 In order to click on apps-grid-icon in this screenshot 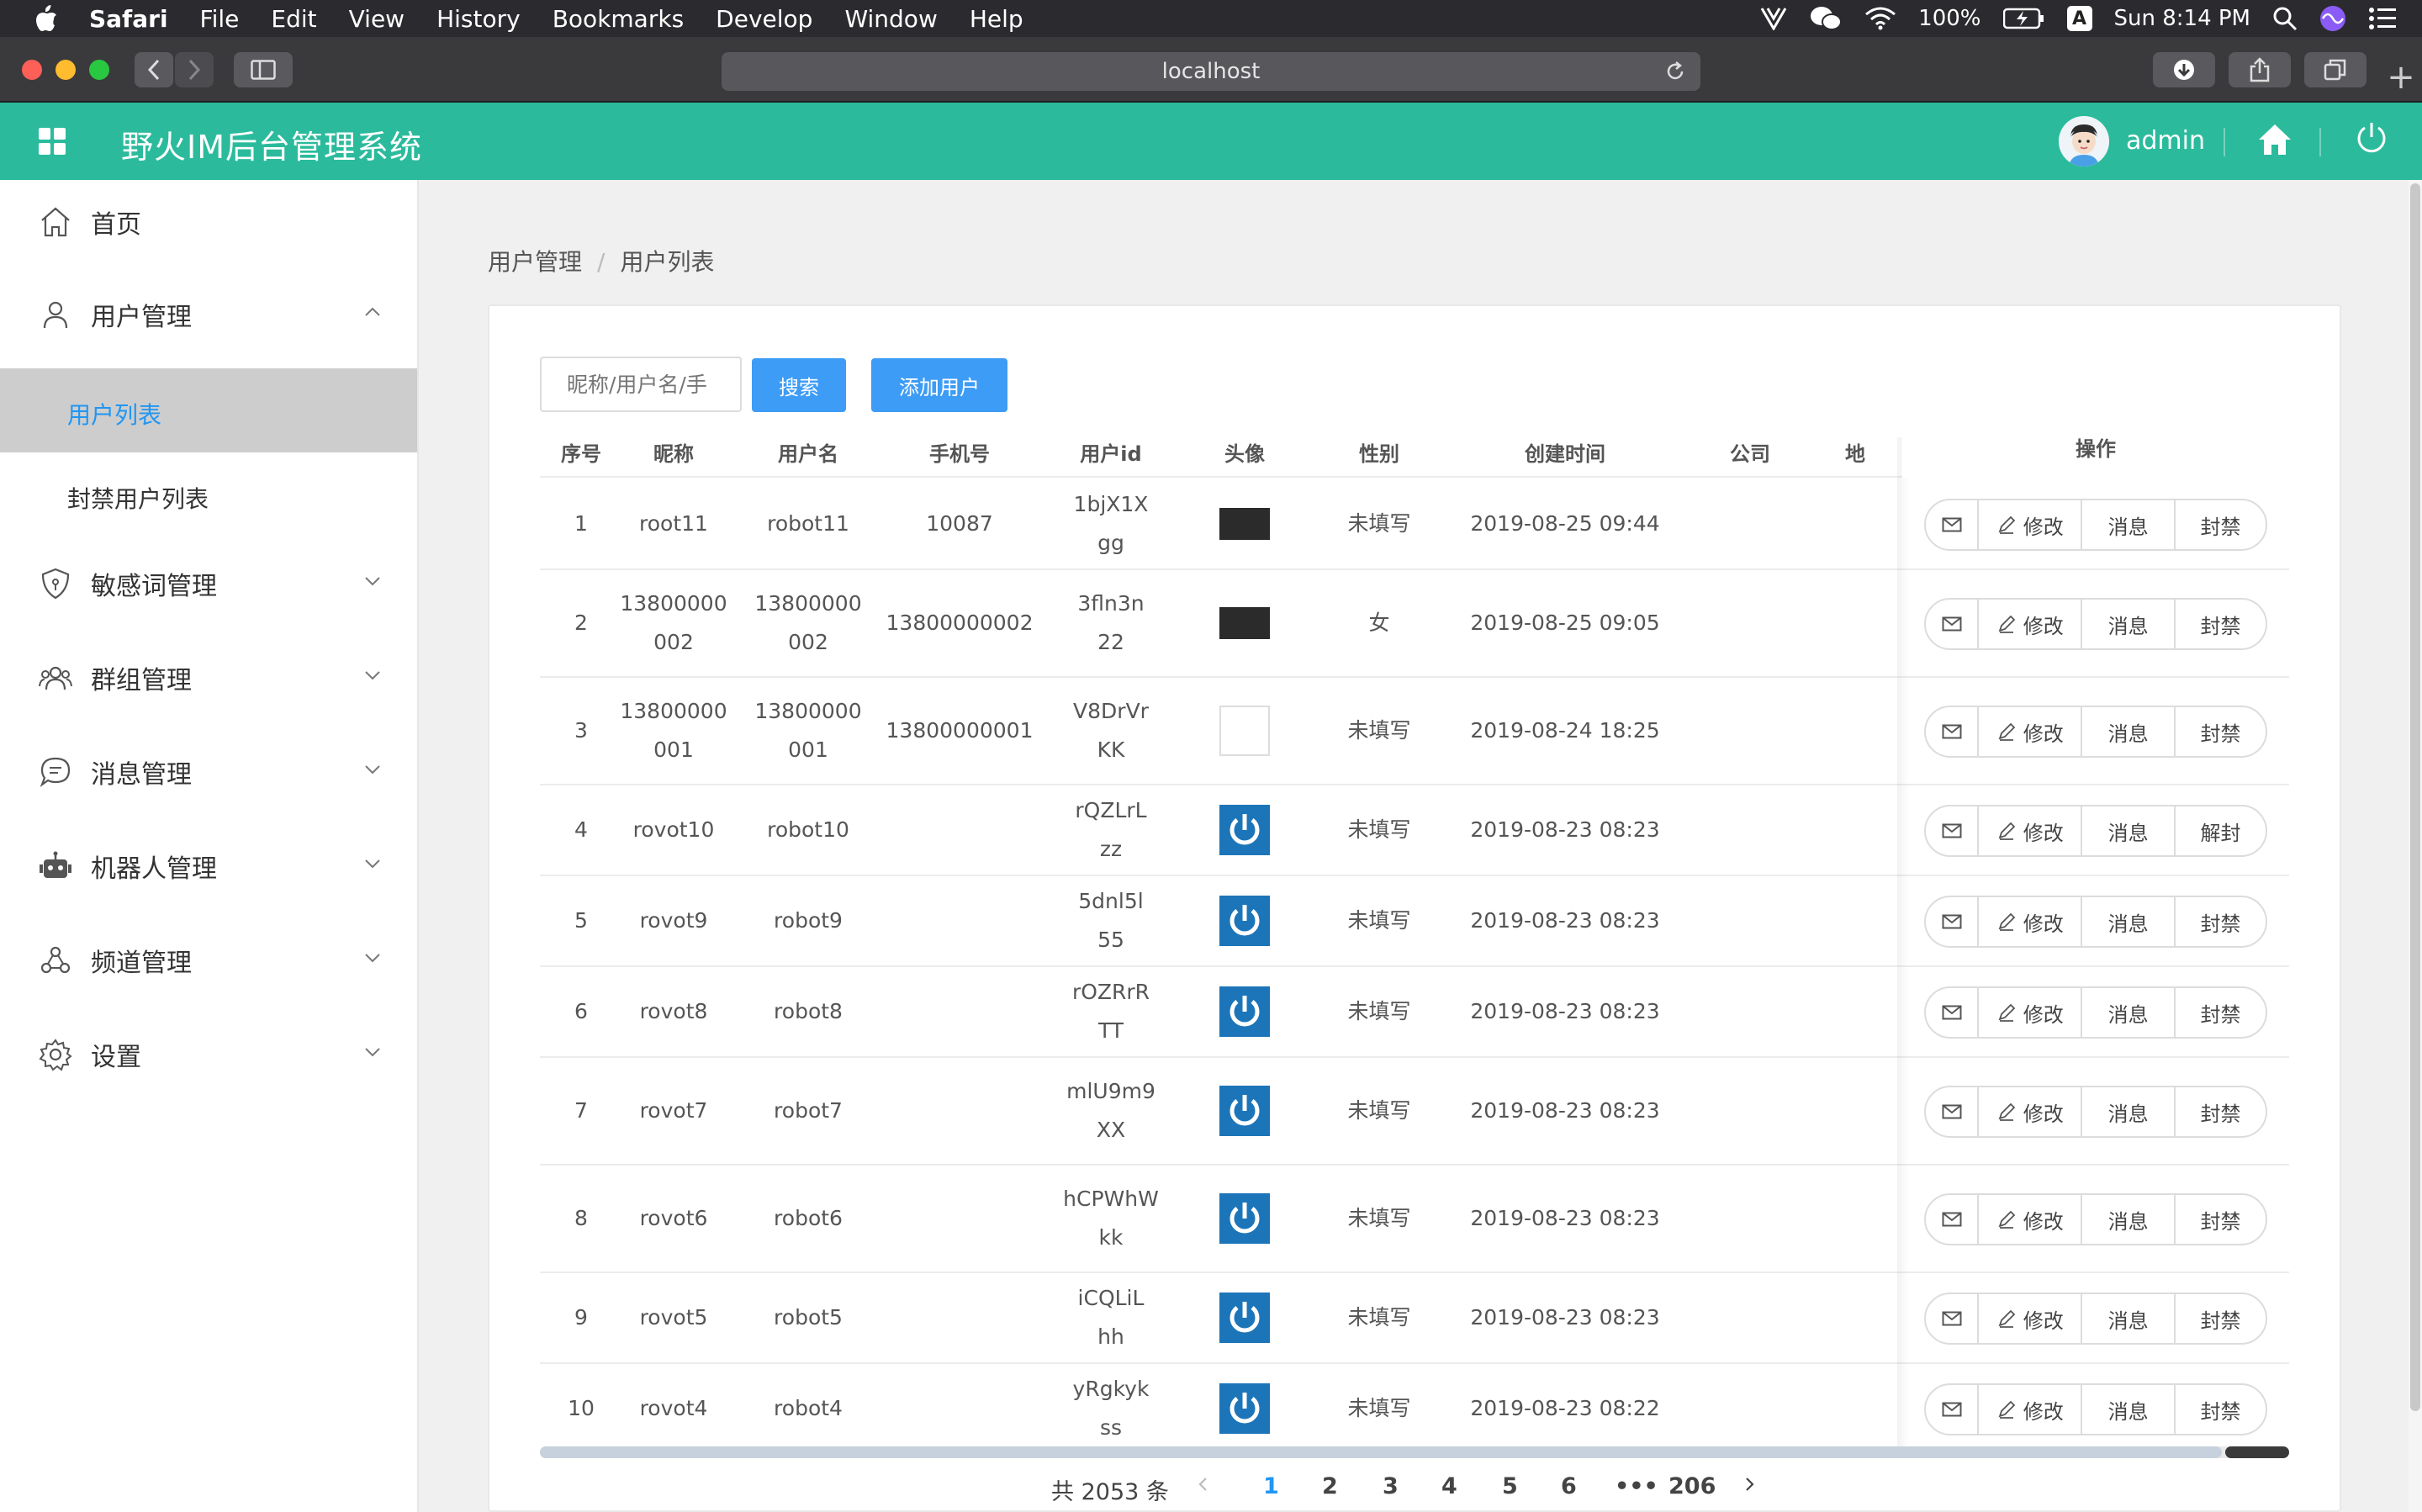, I will do `click(52, 141)`.